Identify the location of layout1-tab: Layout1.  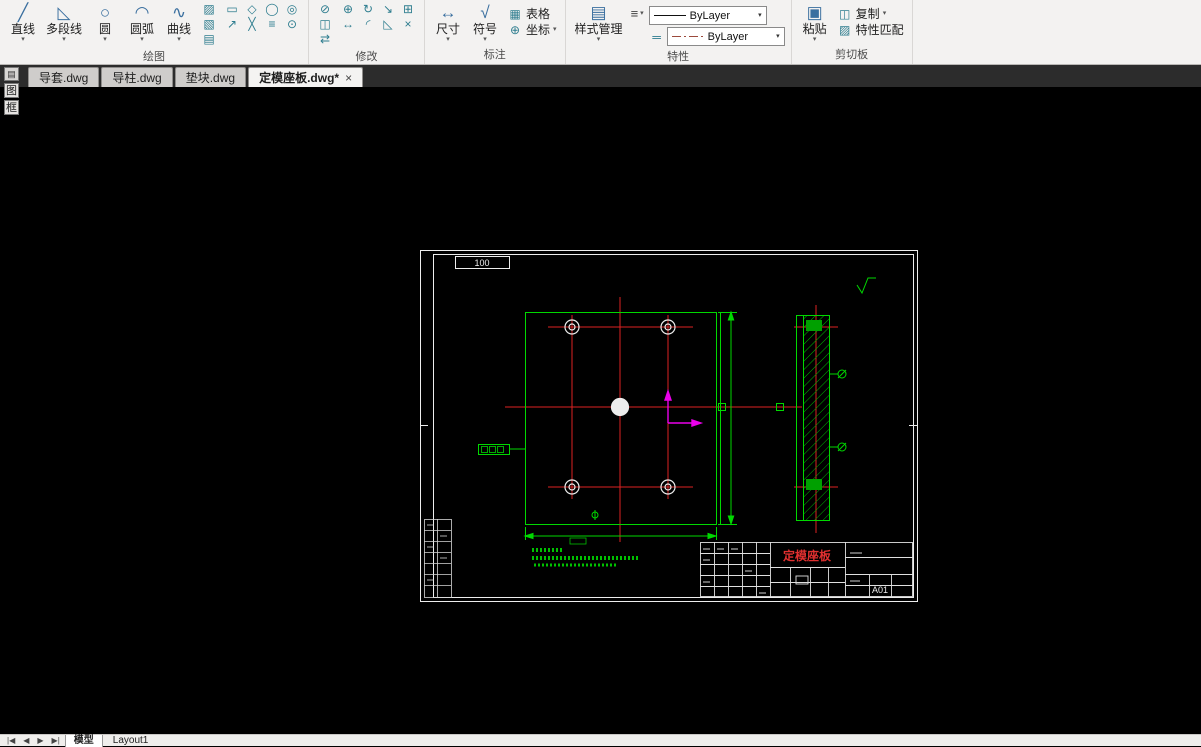
(131, 741).